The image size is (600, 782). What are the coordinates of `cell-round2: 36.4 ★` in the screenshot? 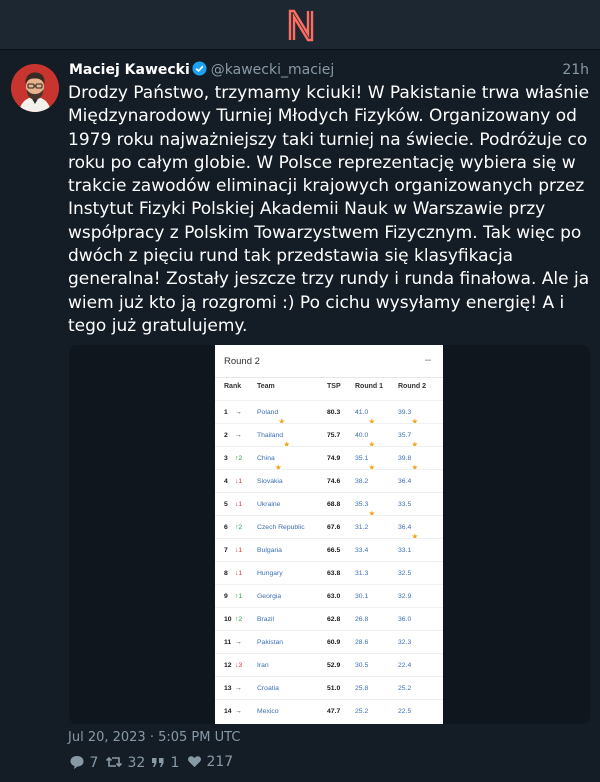 It's located at (408, 532).